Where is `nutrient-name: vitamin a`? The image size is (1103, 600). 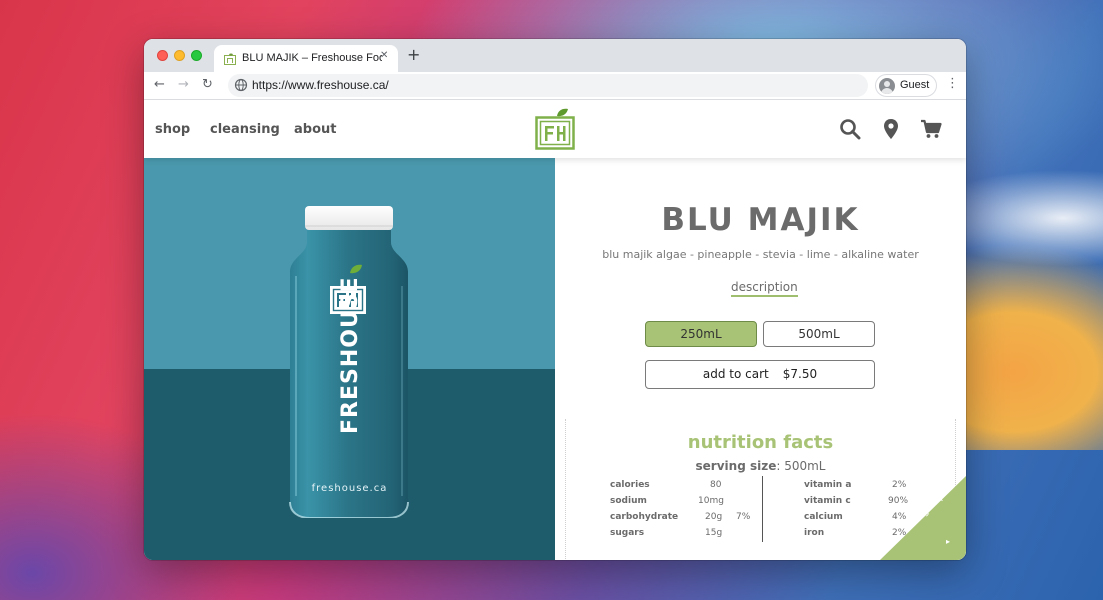 nutrient-name: vitamin a is located at coordinates (828, 485).